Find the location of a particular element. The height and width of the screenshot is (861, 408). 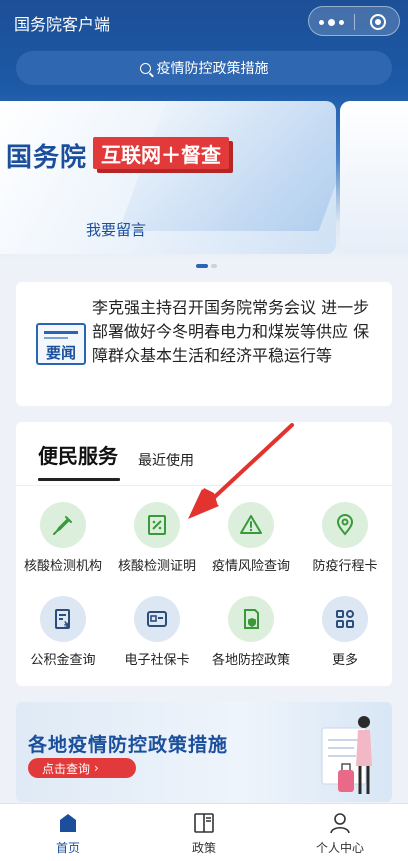

service-label: 各地防控政策 is located at coordinates (250, 660).